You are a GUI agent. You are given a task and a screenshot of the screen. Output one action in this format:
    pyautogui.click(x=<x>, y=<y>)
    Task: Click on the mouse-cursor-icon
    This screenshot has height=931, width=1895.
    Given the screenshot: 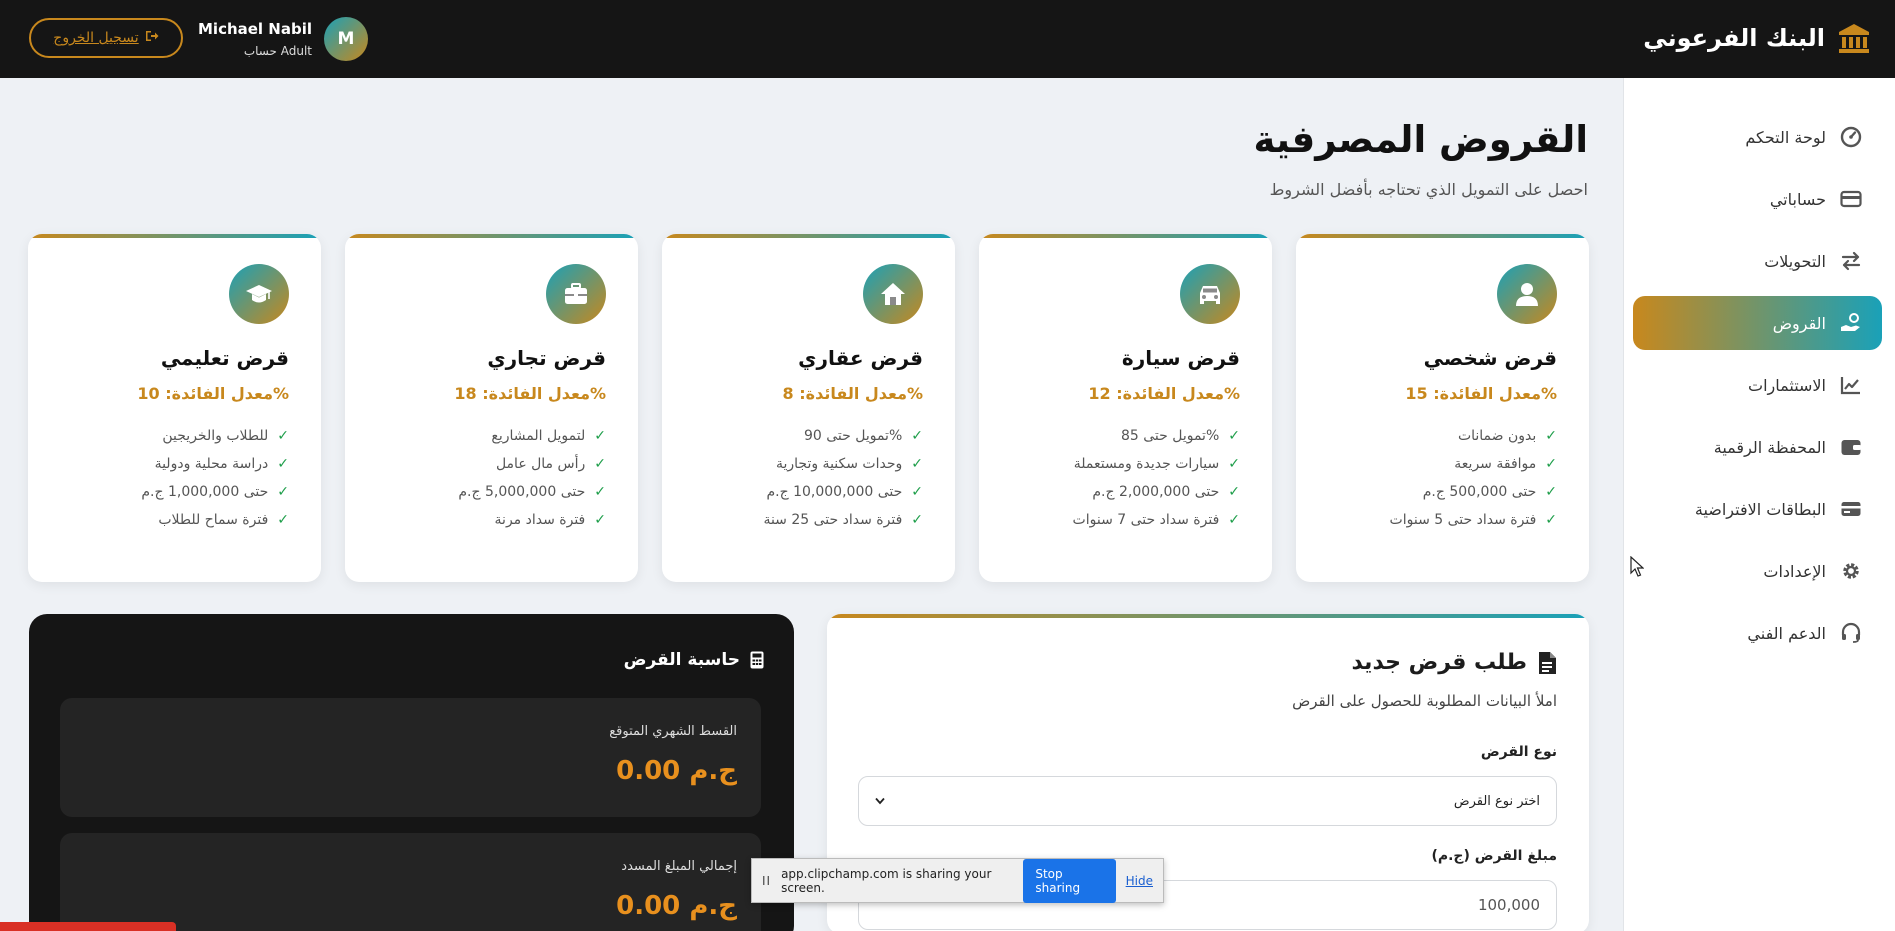 What is the action you would take?
    pyautogui.click(x=1637, y=566)
    